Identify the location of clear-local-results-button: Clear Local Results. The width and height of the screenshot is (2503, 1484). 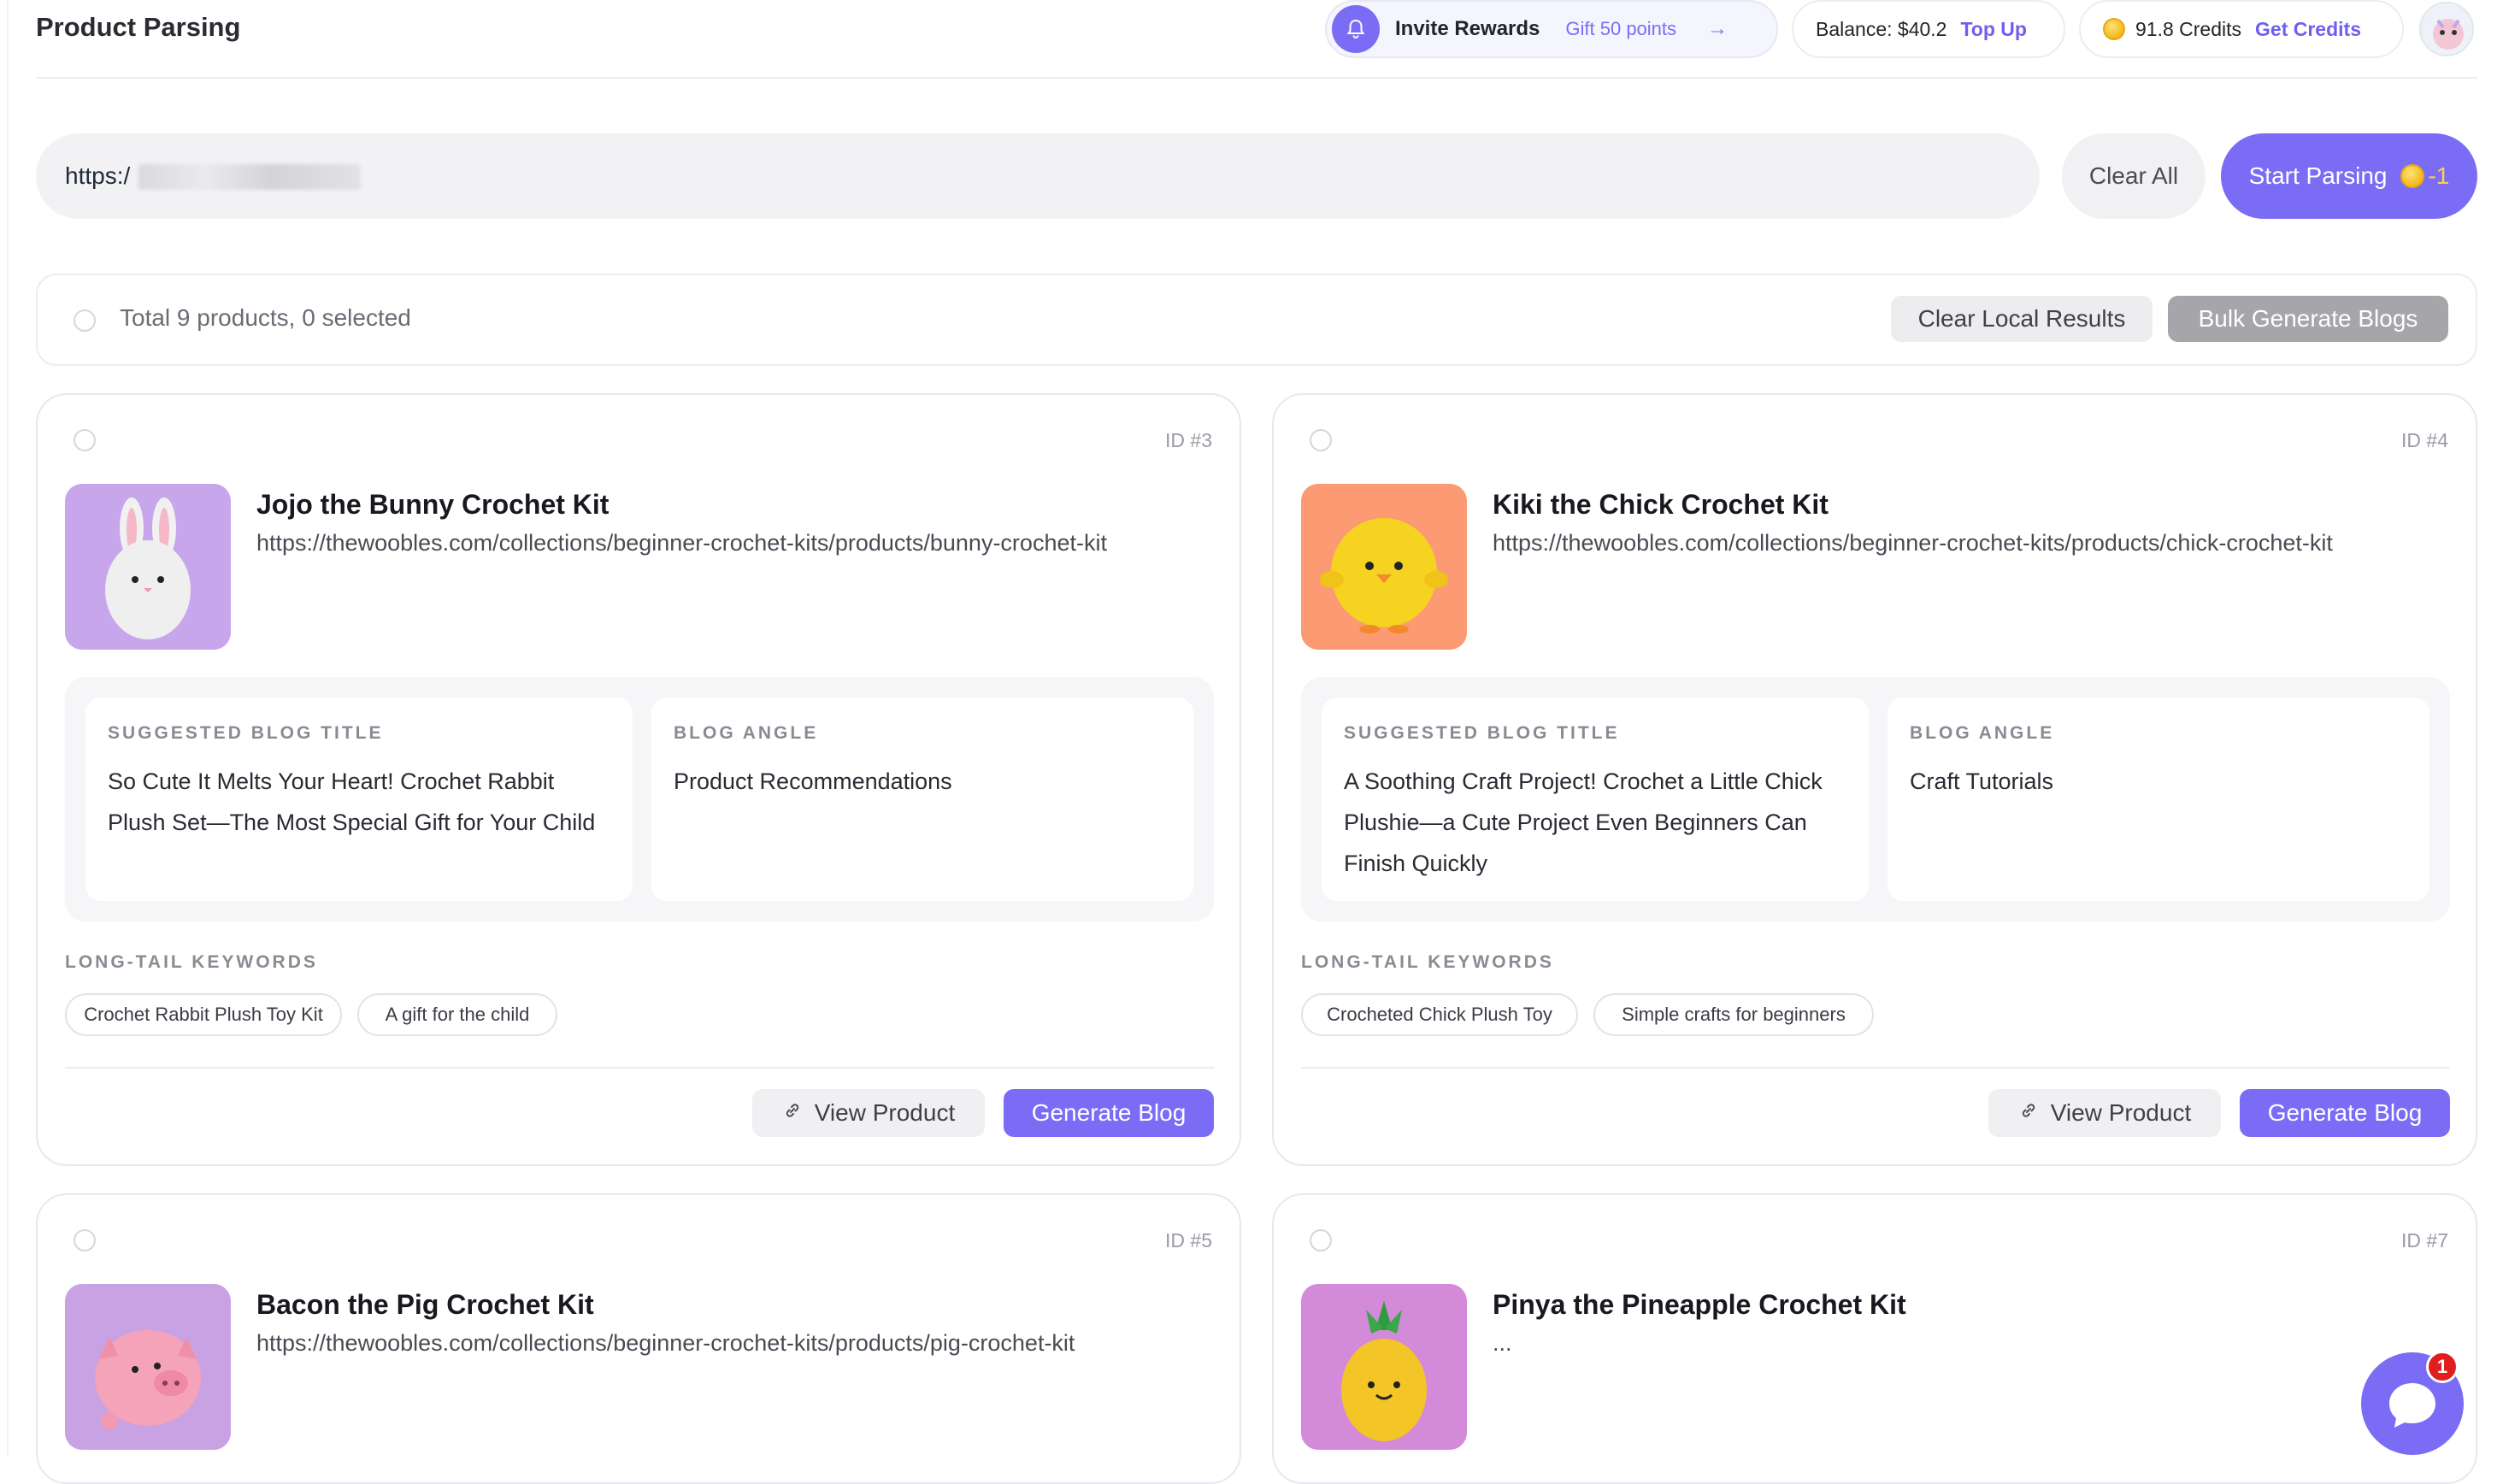
(2022, 319).